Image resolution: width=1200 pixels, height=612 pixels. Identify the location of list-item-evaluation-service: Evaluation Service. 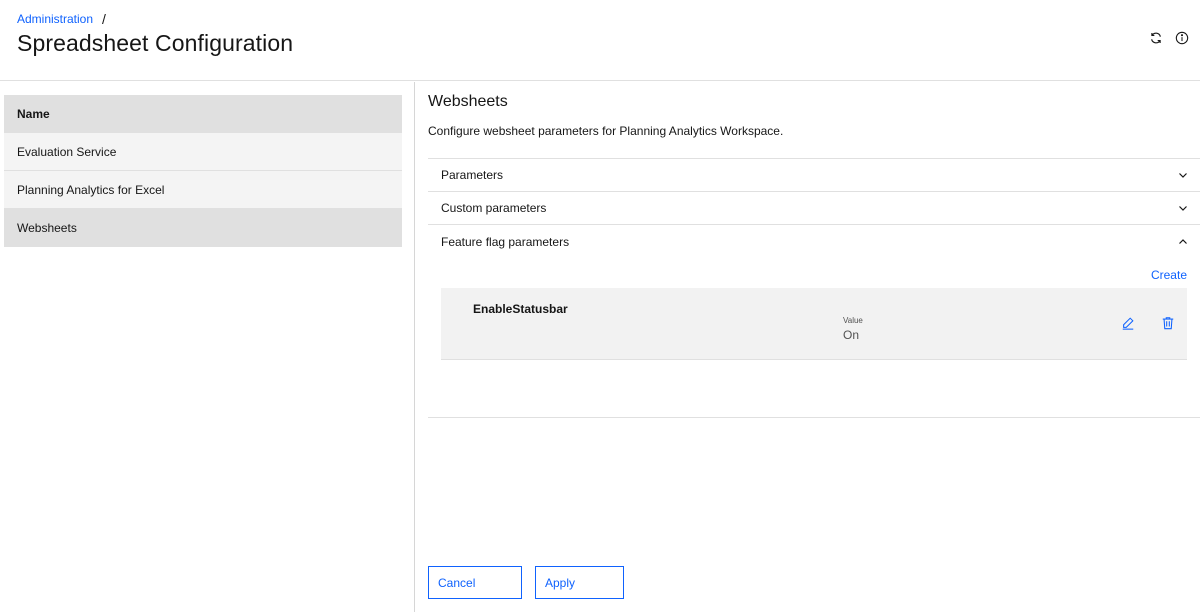
(203, 152).